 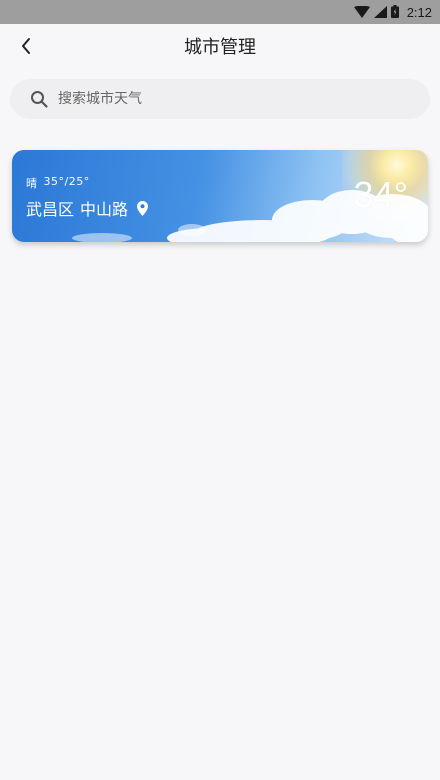 I want to click on status-icons: 2:12, so click(x=392, y=12).